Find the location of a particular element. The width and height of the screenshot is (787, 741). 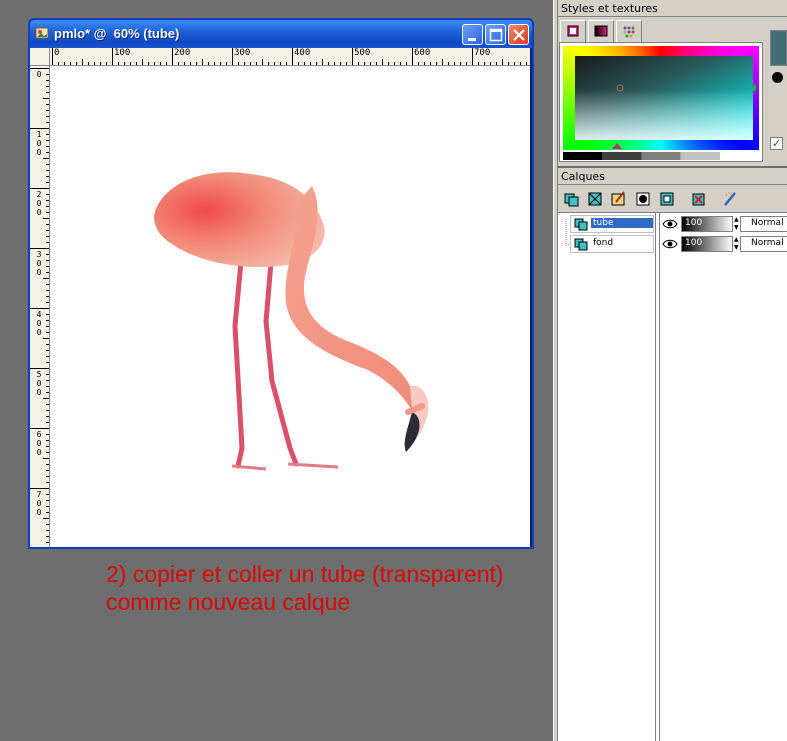

ruler-label: 100 is located at coordinates (122, 53).